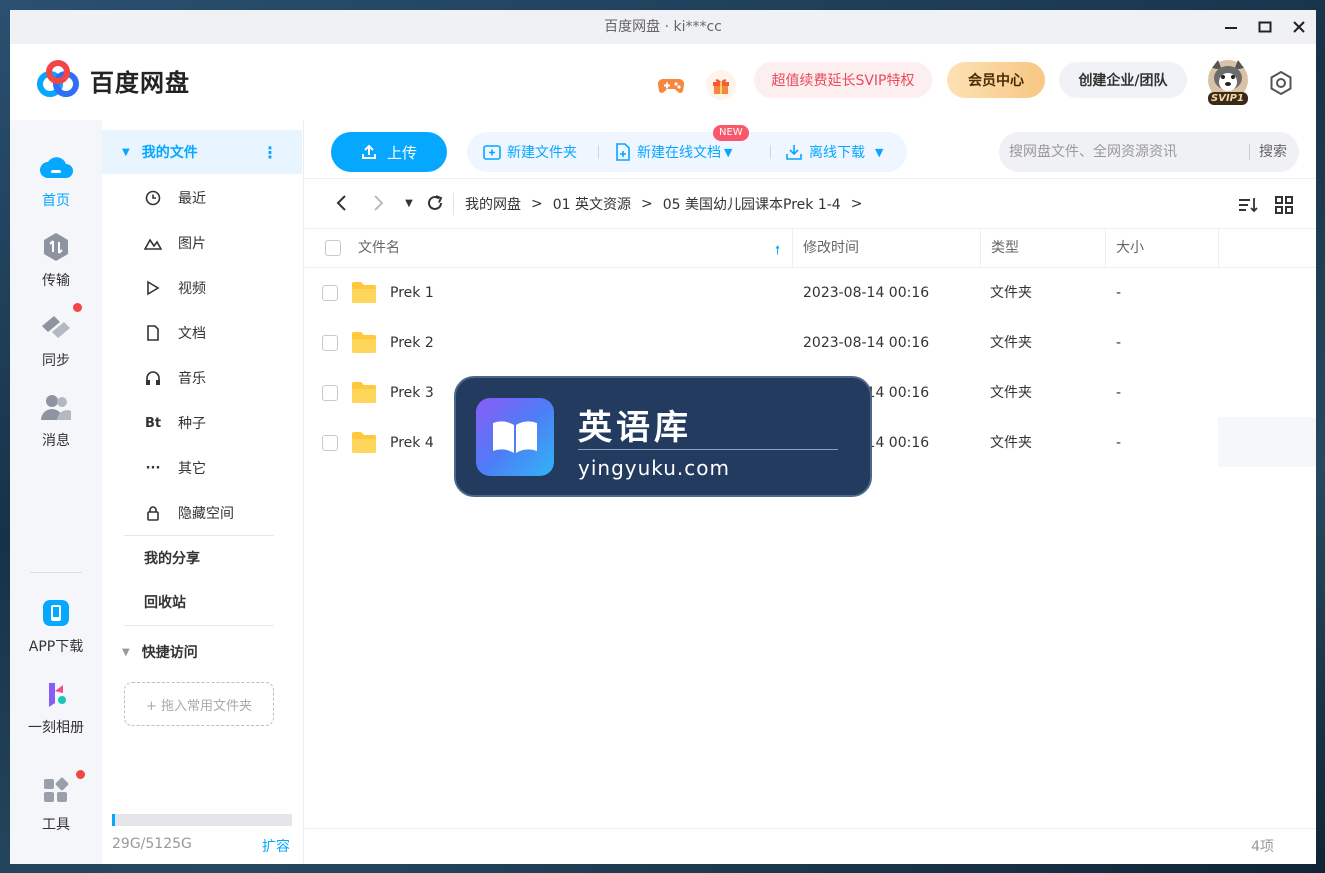  I want to click on watermark-overlay: 英语库 yingyuku.com, so click(663, 436).